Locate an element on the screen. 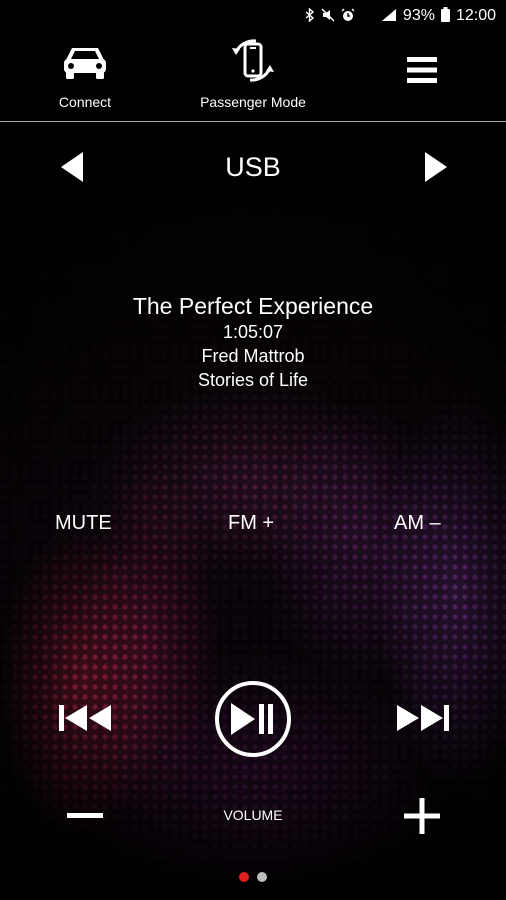 The image size is (506, 900). passenger-mode-button: Passenger Mode is located at coordinates (253, 73).